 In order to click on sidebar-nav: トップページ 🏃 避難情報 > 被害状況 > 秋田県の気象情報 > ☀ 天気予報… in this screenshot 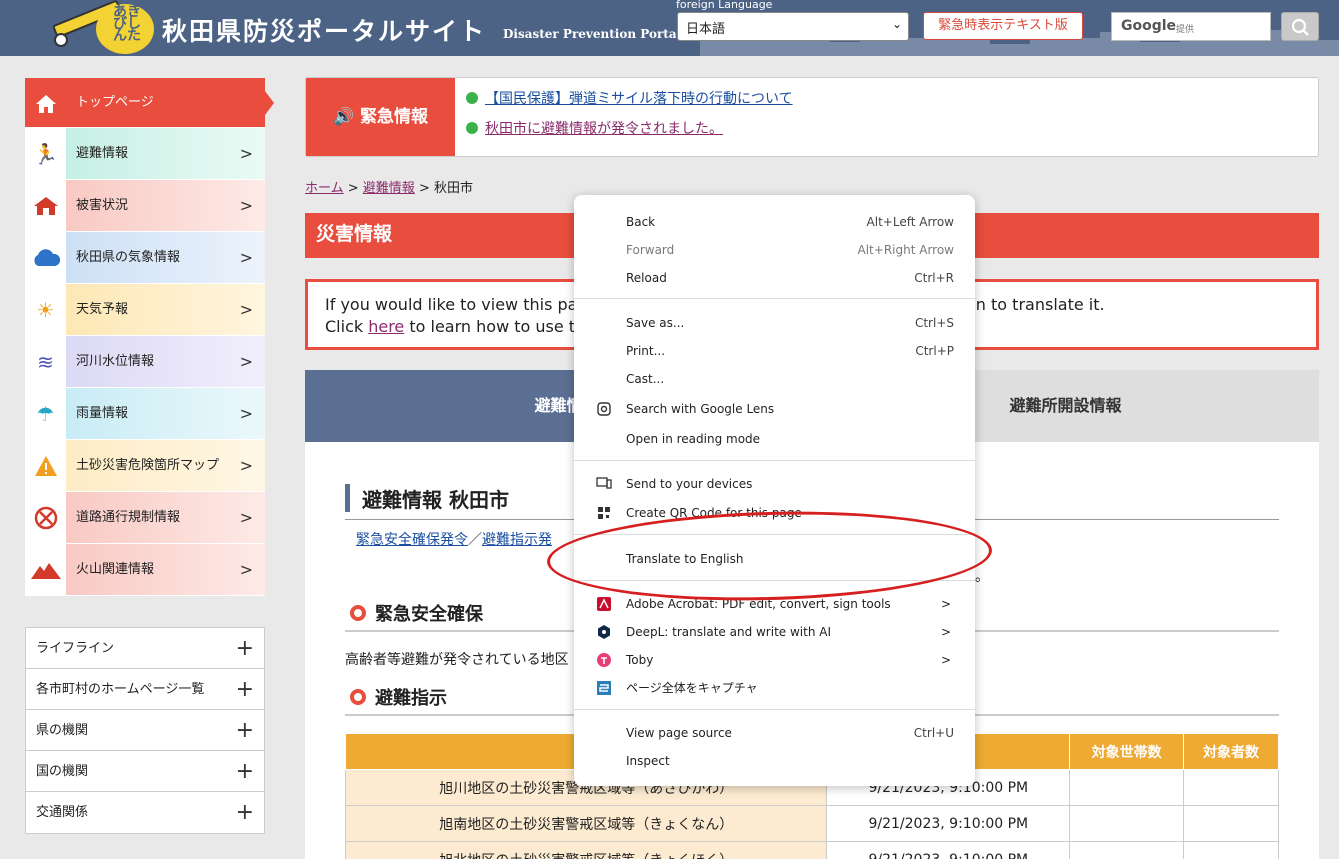, I will do `click(149, 337)`.